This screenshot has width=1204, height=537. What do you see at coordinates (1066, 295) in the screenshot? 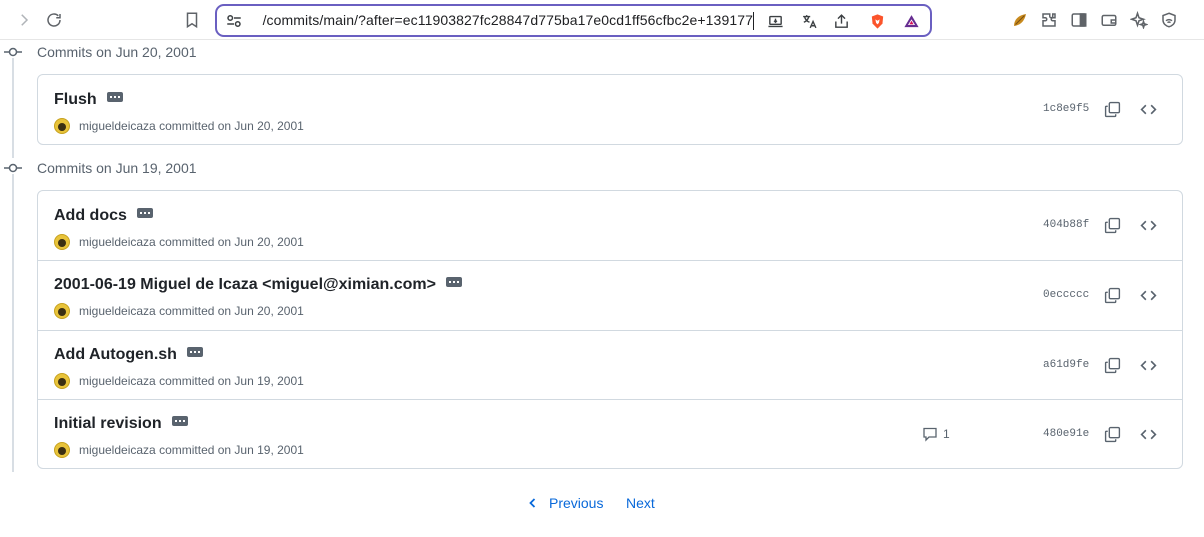
I see `commit-sha: 0eccccc` at bounding box center [1066, 295].